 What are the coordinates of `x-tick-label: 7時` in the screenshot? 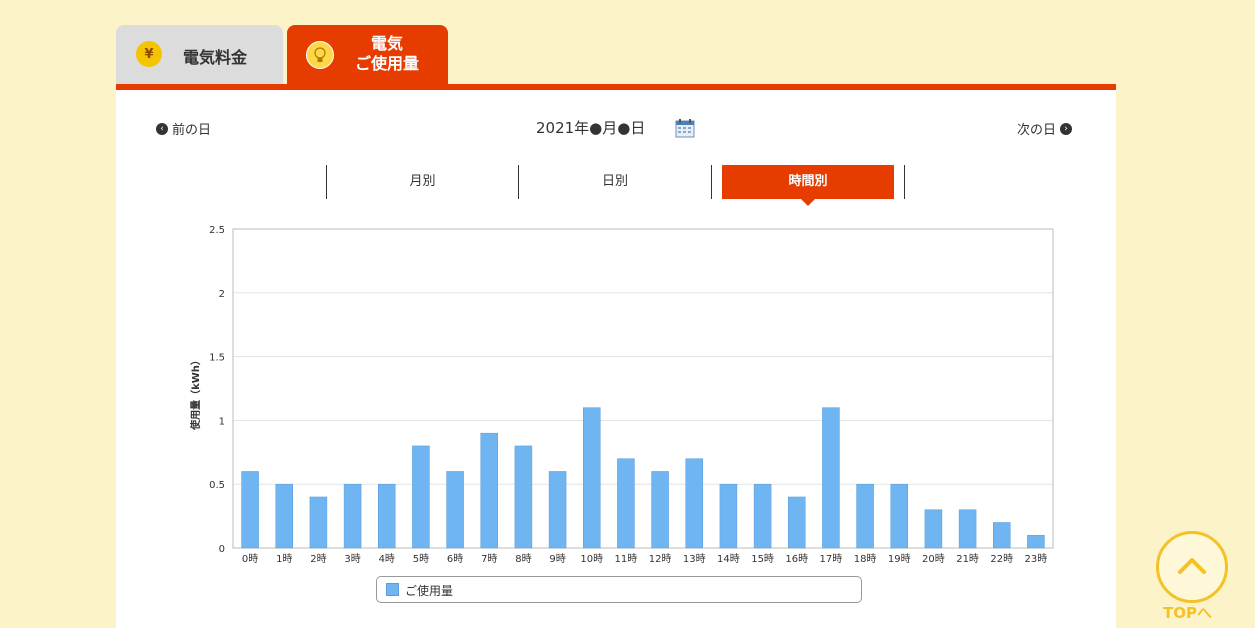 It's located at (489, 559).